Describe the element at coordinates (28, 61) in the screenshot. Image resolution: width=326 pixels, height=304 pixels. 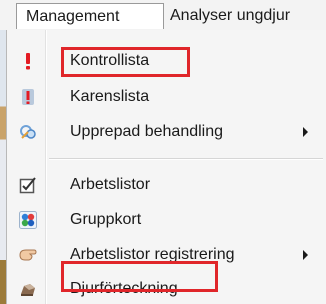
I see `exclamation-icon` at that location.